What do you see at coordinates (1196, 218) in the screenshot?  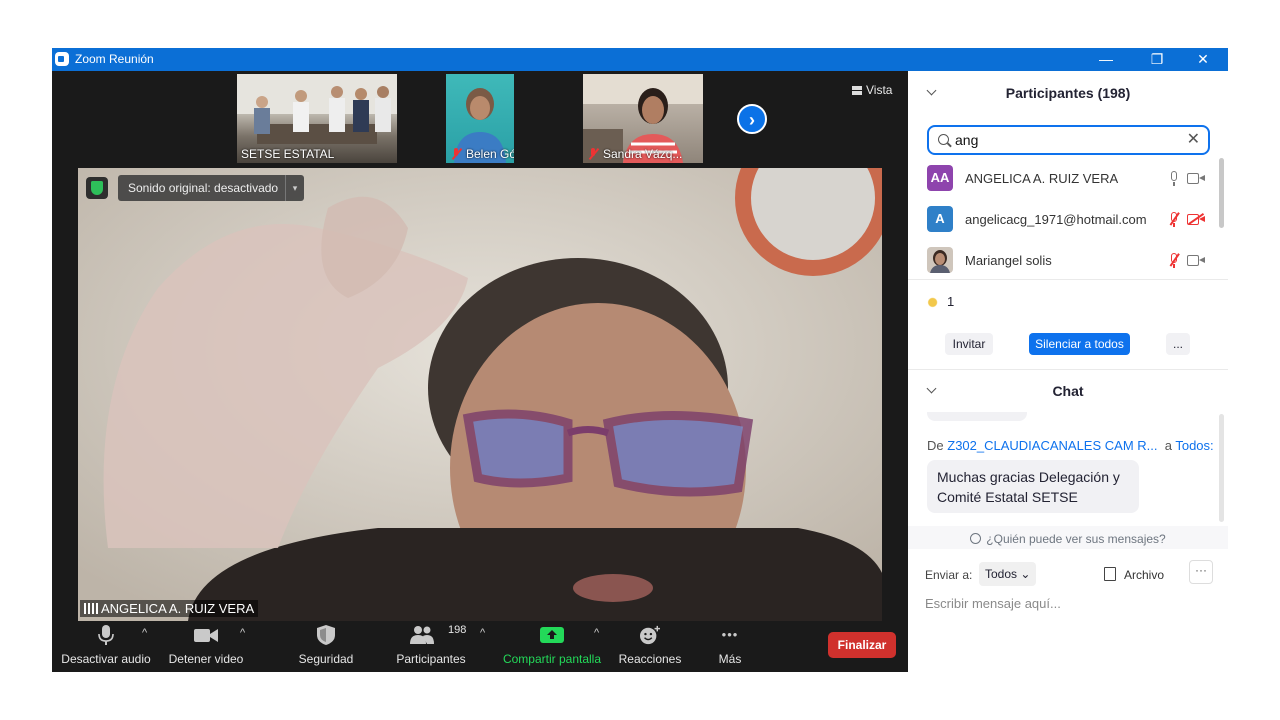 I see `video-off-icon` at bounding box center [1196, 218].